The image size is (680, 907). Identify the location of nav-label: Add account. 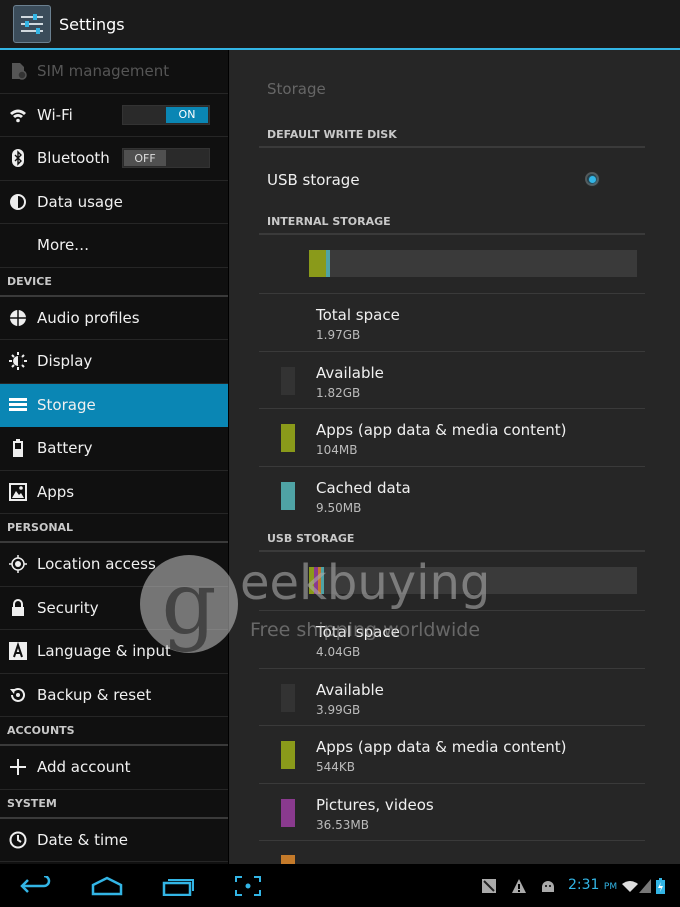
(84, 767).